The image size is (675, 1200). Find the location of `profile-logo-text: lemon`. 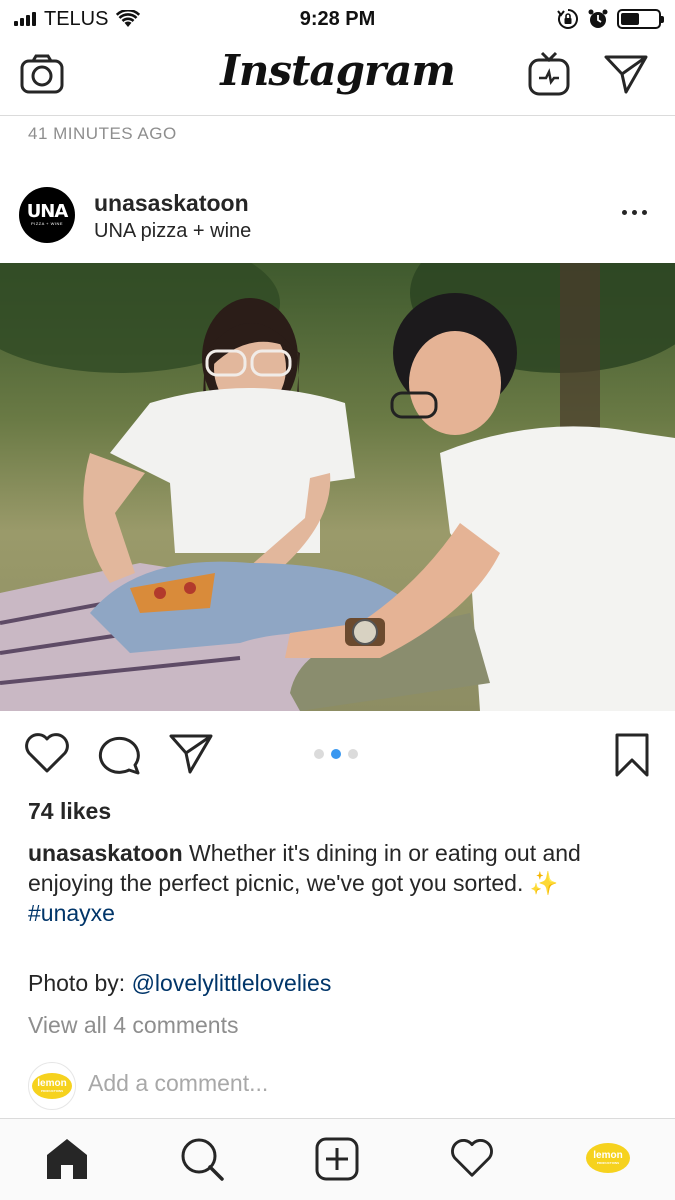

profile-logo-text: lemon is located at coordinates (608, 1155).